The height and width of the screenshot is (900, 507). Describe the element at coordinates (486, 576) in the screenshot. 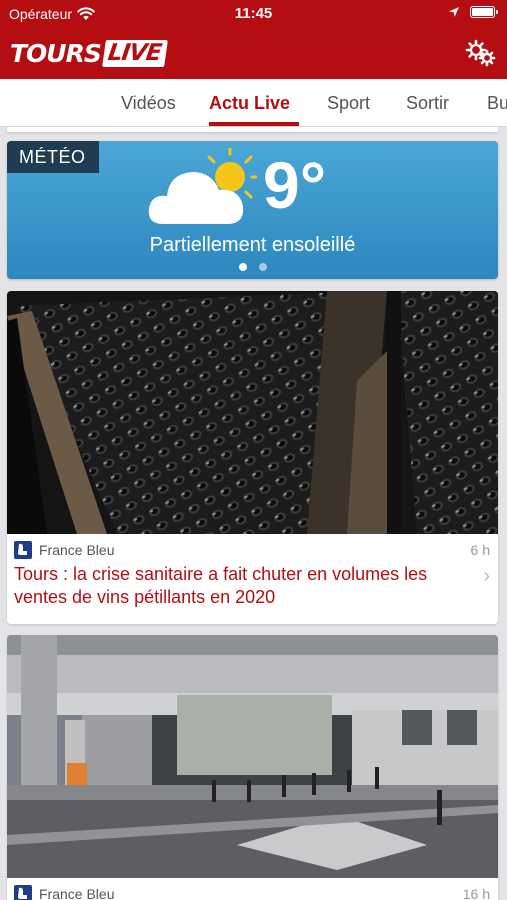

I see `chevron-right-icon: ›` at that location.